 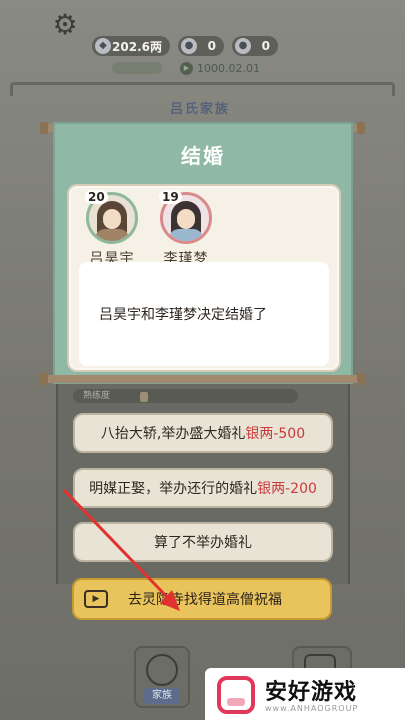 I want to click on watermark-brand: 安好游戏, so click(x=311, y=692).